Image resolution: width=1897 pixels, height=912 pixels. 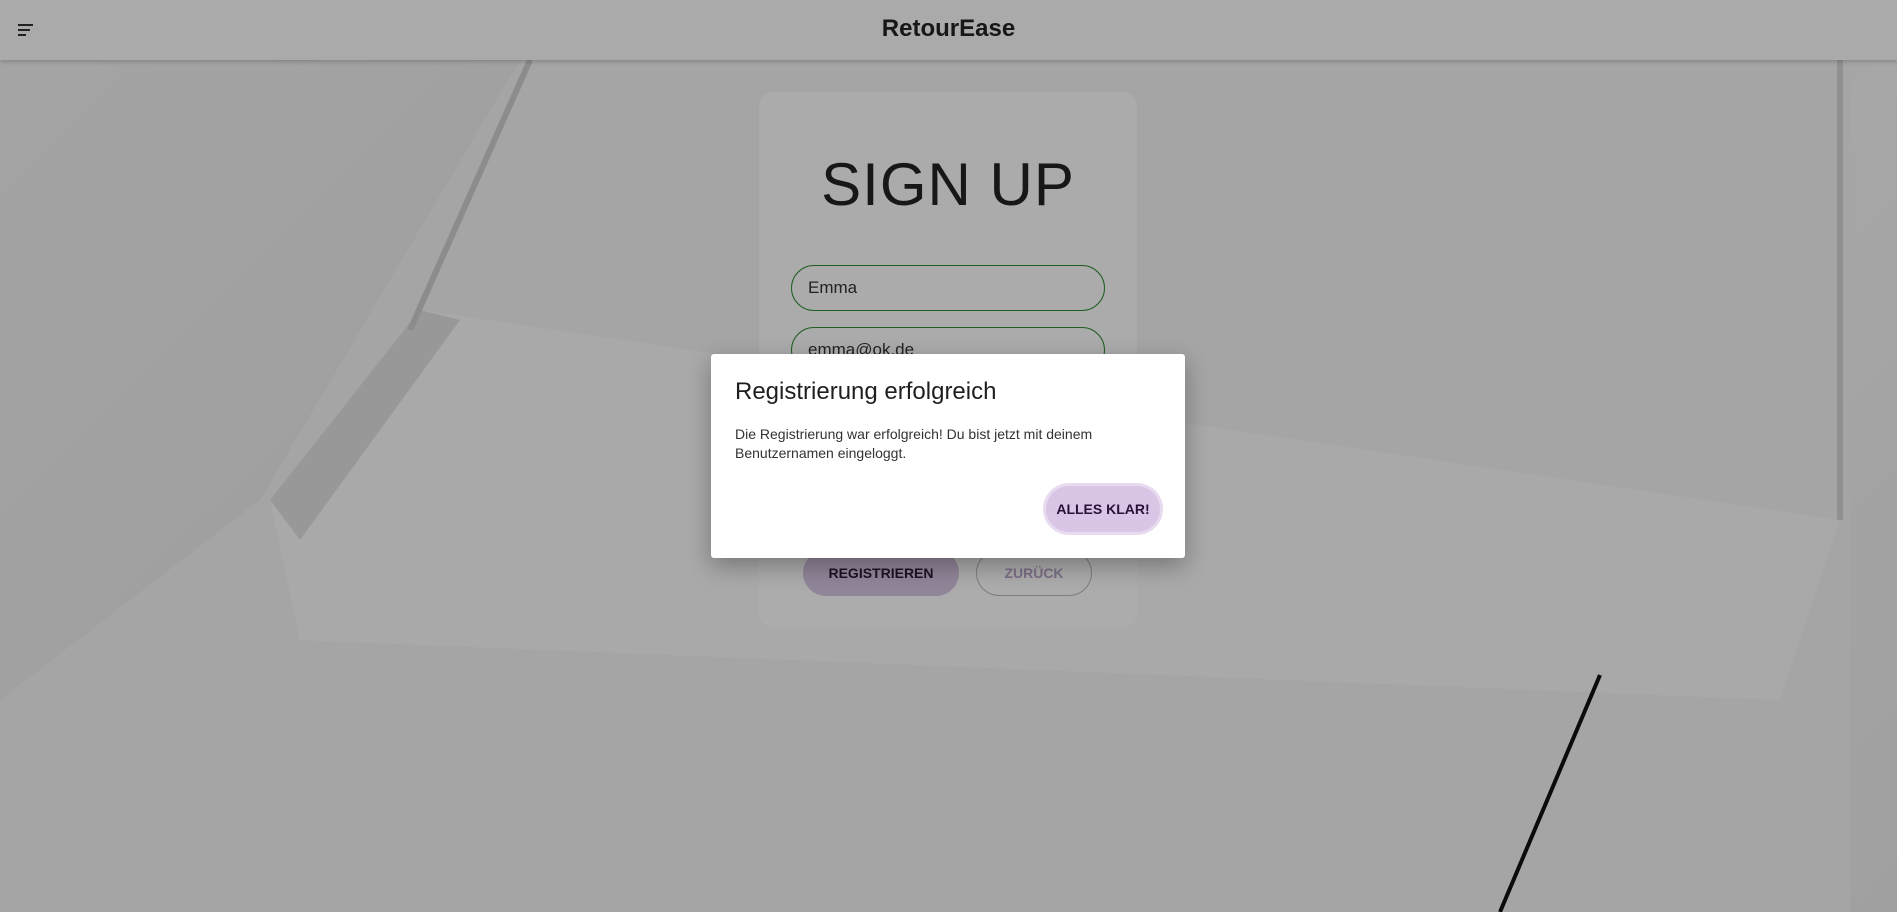 I want to click on dialog-title: Registrierung erfolgreich, so click(x=866, y=391).